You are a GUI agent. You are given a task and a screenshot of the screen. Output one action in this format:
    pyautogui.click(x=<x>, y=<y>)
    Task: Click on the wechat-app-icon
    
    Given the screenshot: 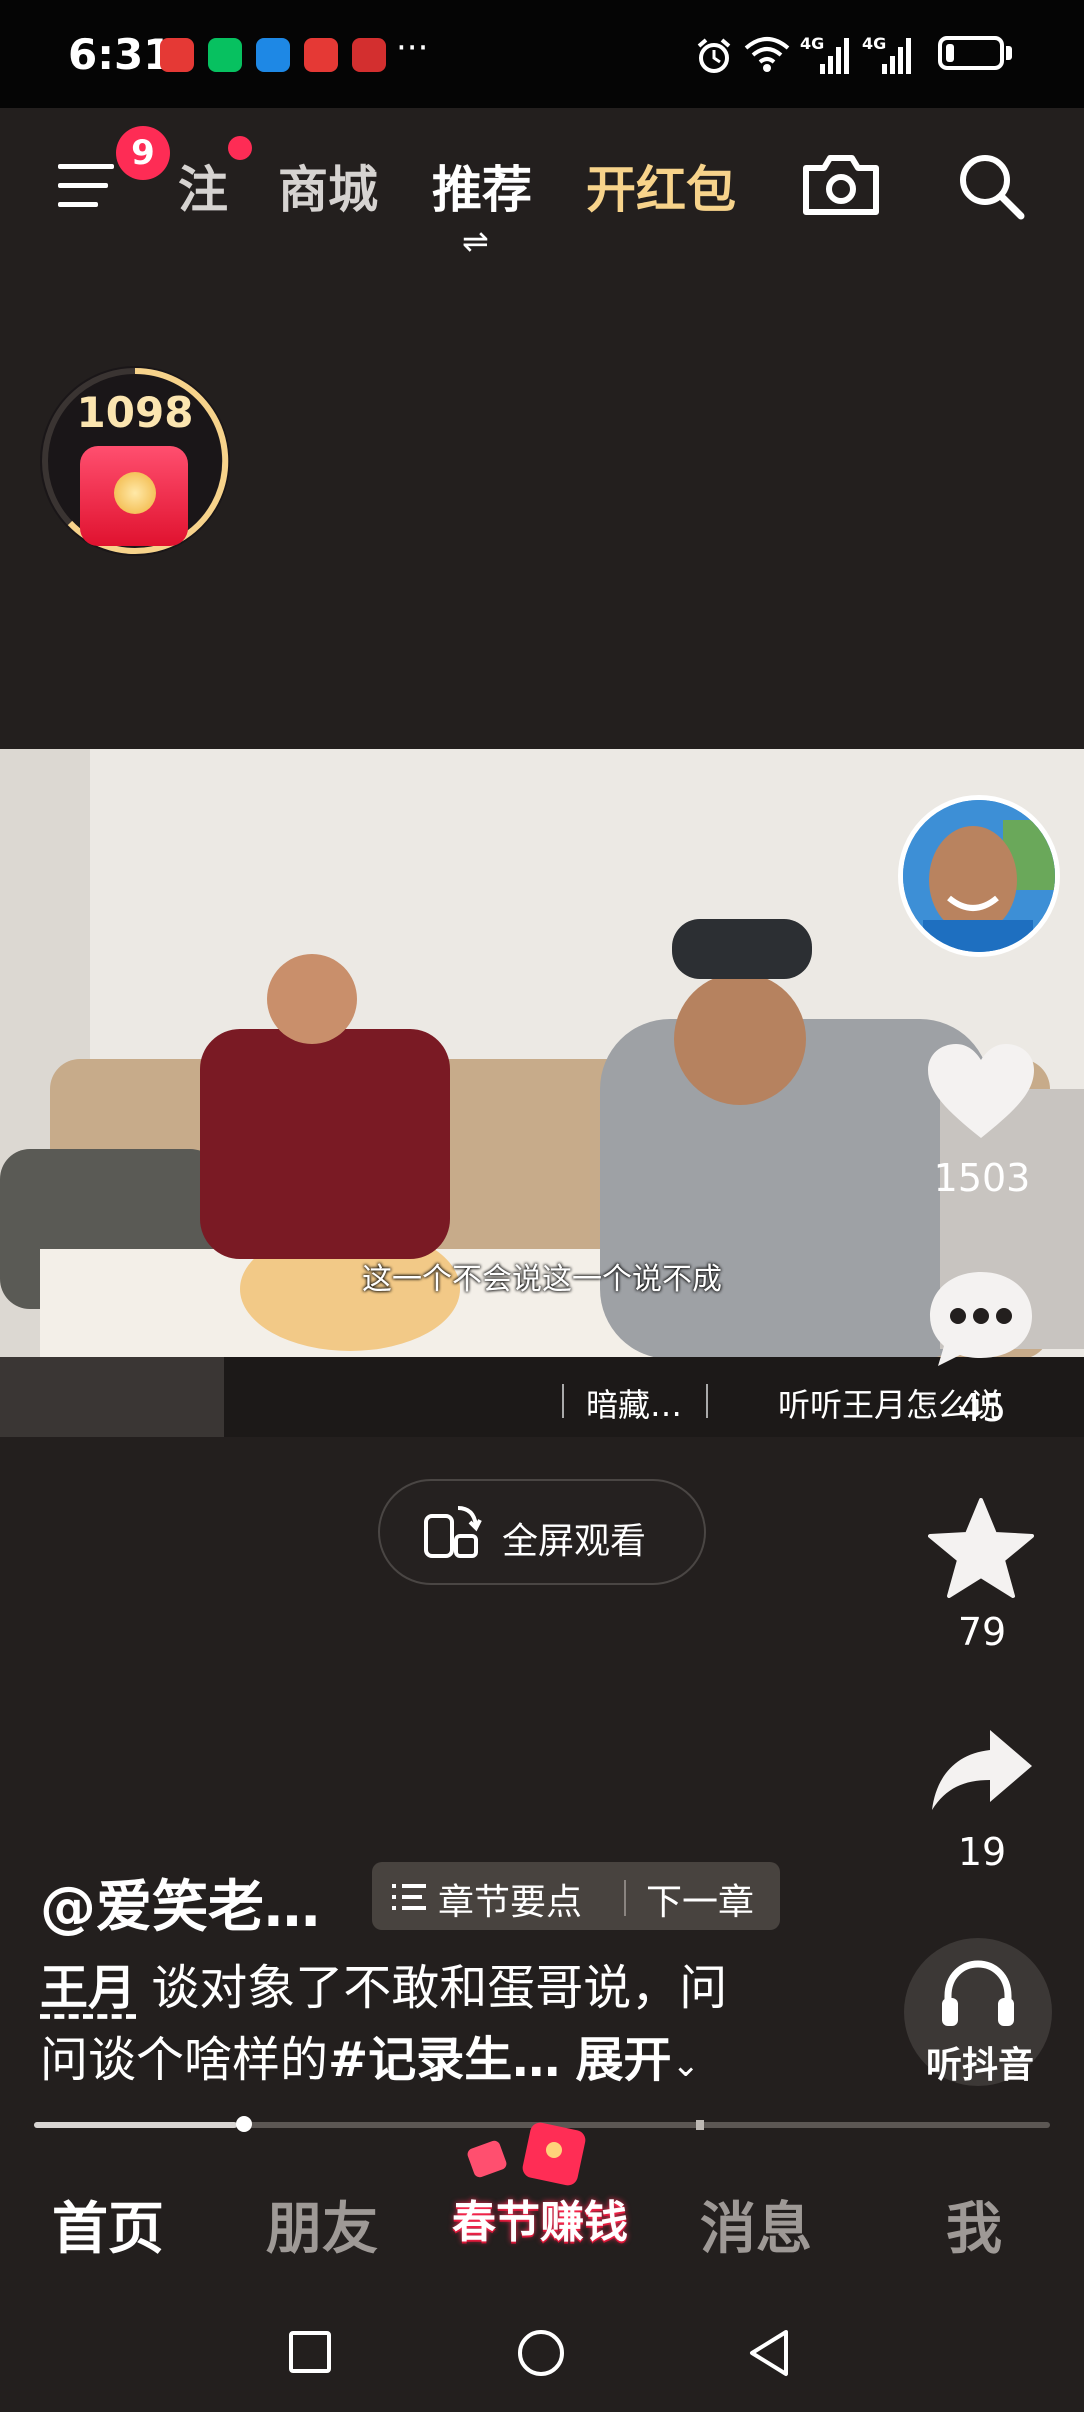 What is the action you would take?
    pyautogui.click(x=225, y=55)
    